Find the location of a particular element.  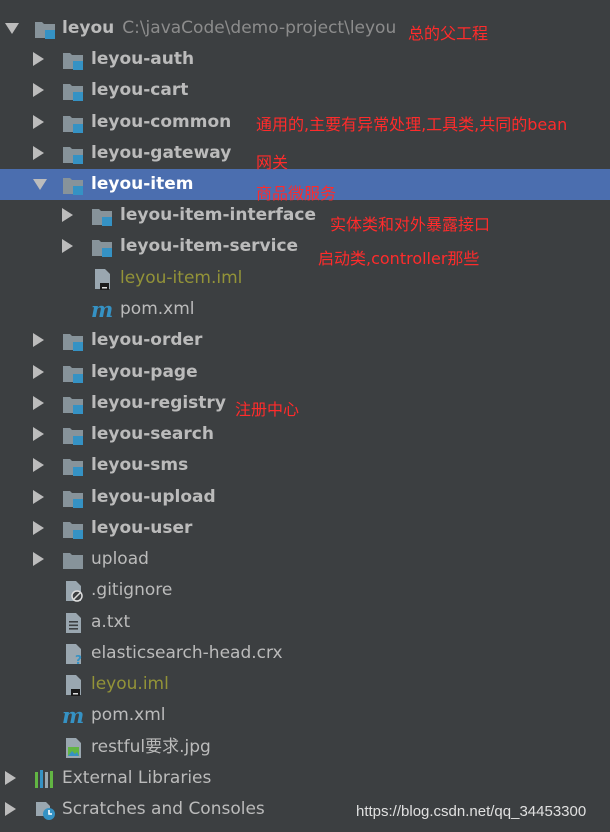

tree-row-leyou-order: leyou-order is located at coordinates (305, 340).